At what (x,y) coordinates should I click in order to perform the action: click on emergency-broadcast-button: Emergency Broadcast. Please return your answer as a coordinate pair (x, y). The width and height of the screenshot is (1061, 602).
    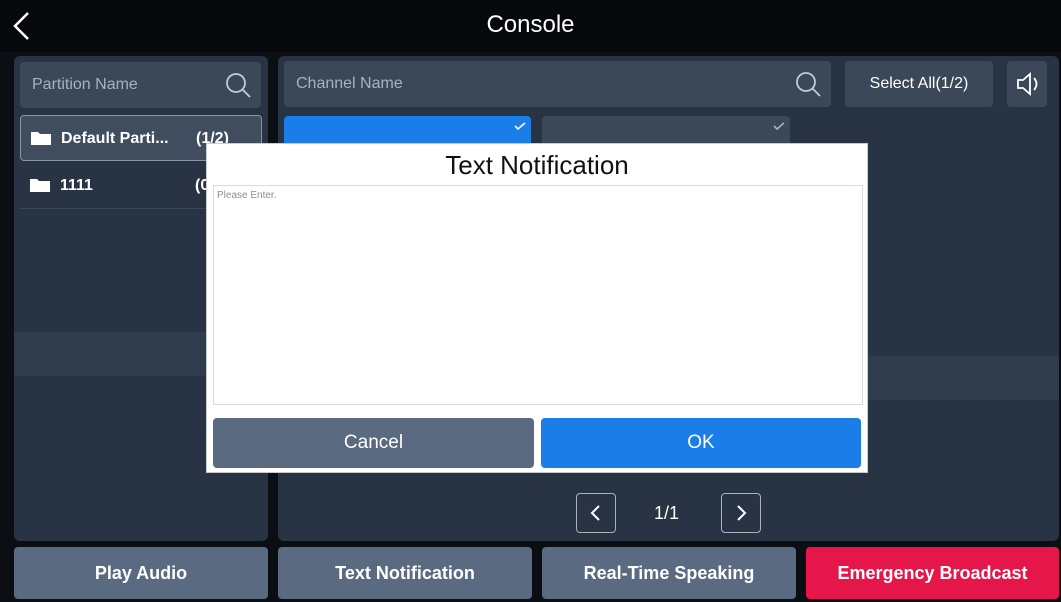
    Looking at the image, I should click on (932, 573).